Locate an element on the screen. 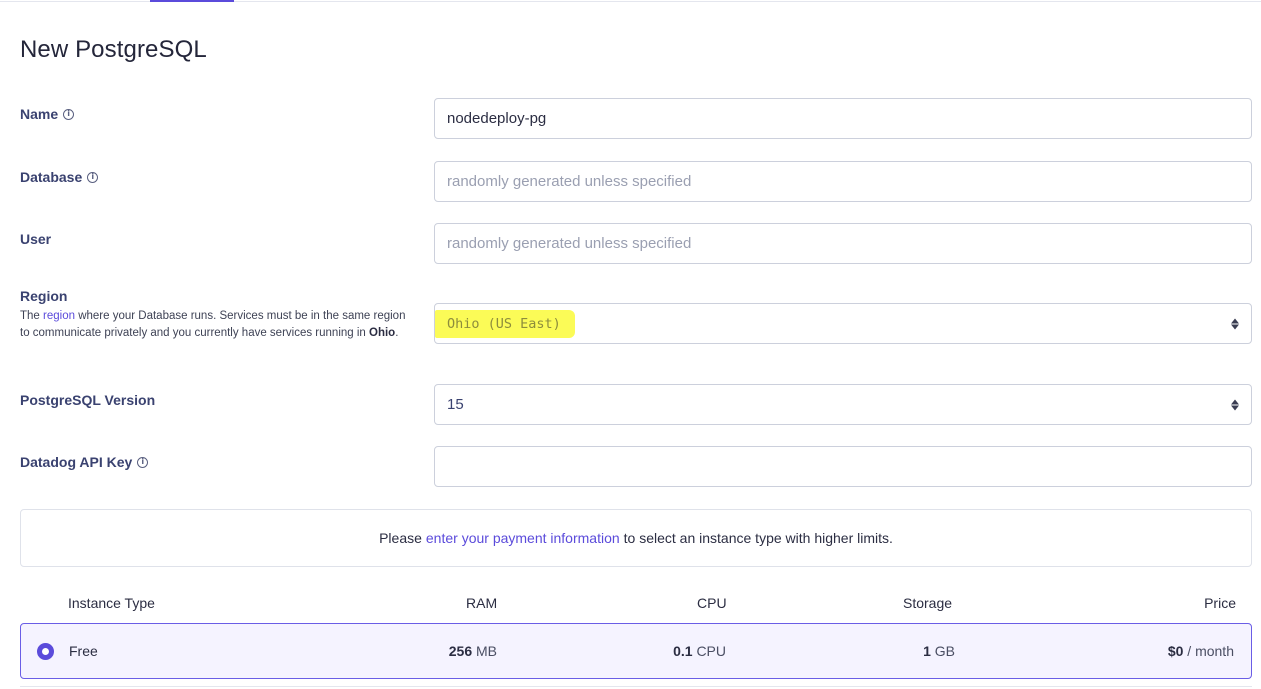 The image size is (1261, 689). header-ram: RAM is located at coordinates (482, 603).